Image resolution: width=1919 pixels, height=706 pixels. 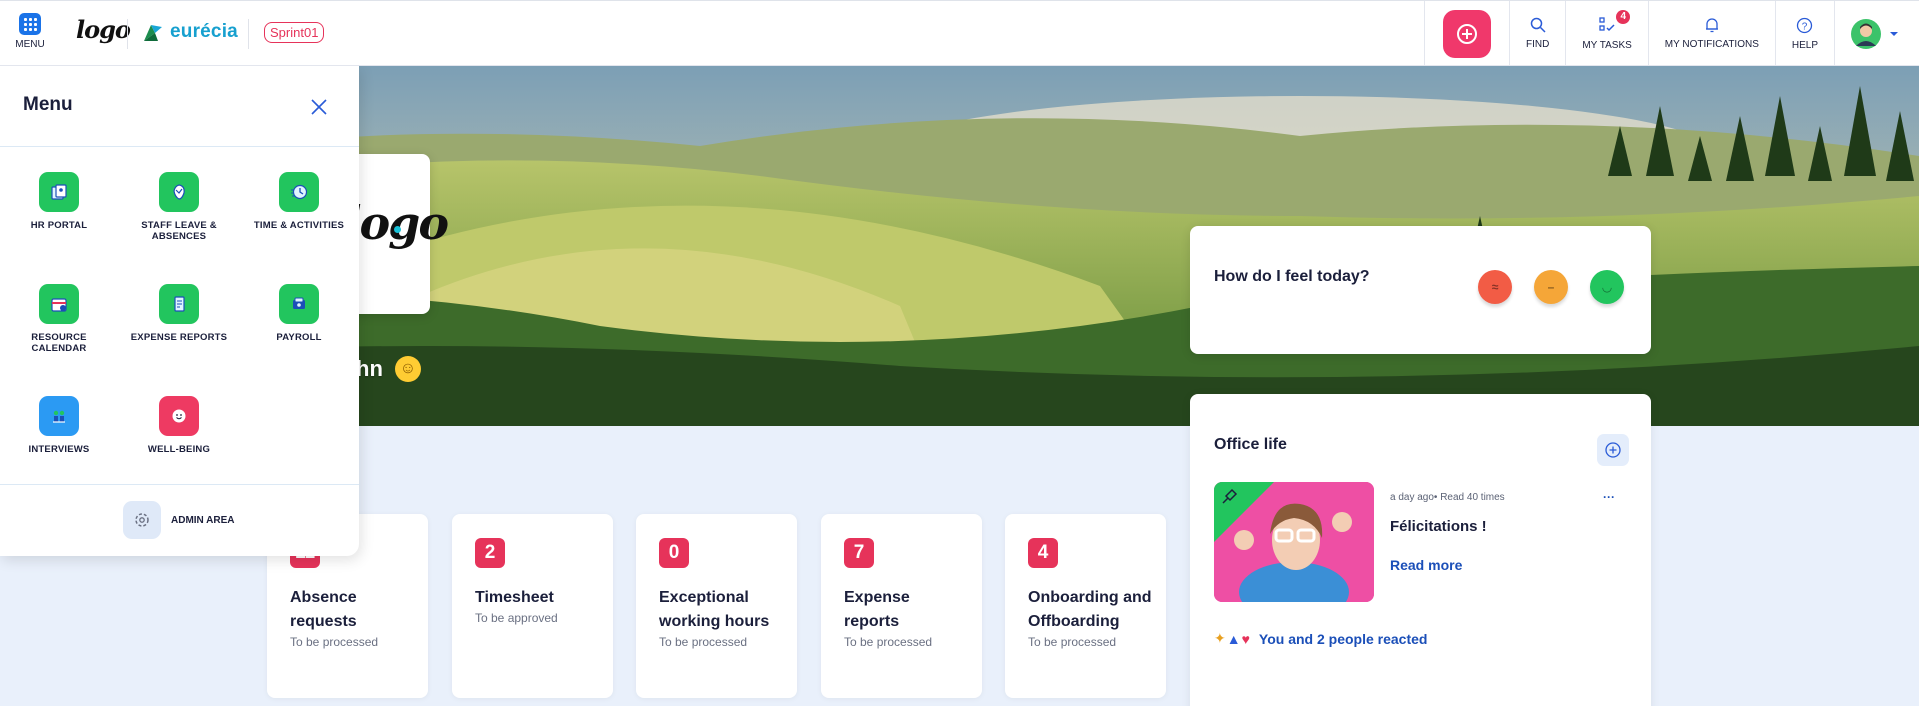 I want to click on user-menu-button, so click(x=1876, y=33).